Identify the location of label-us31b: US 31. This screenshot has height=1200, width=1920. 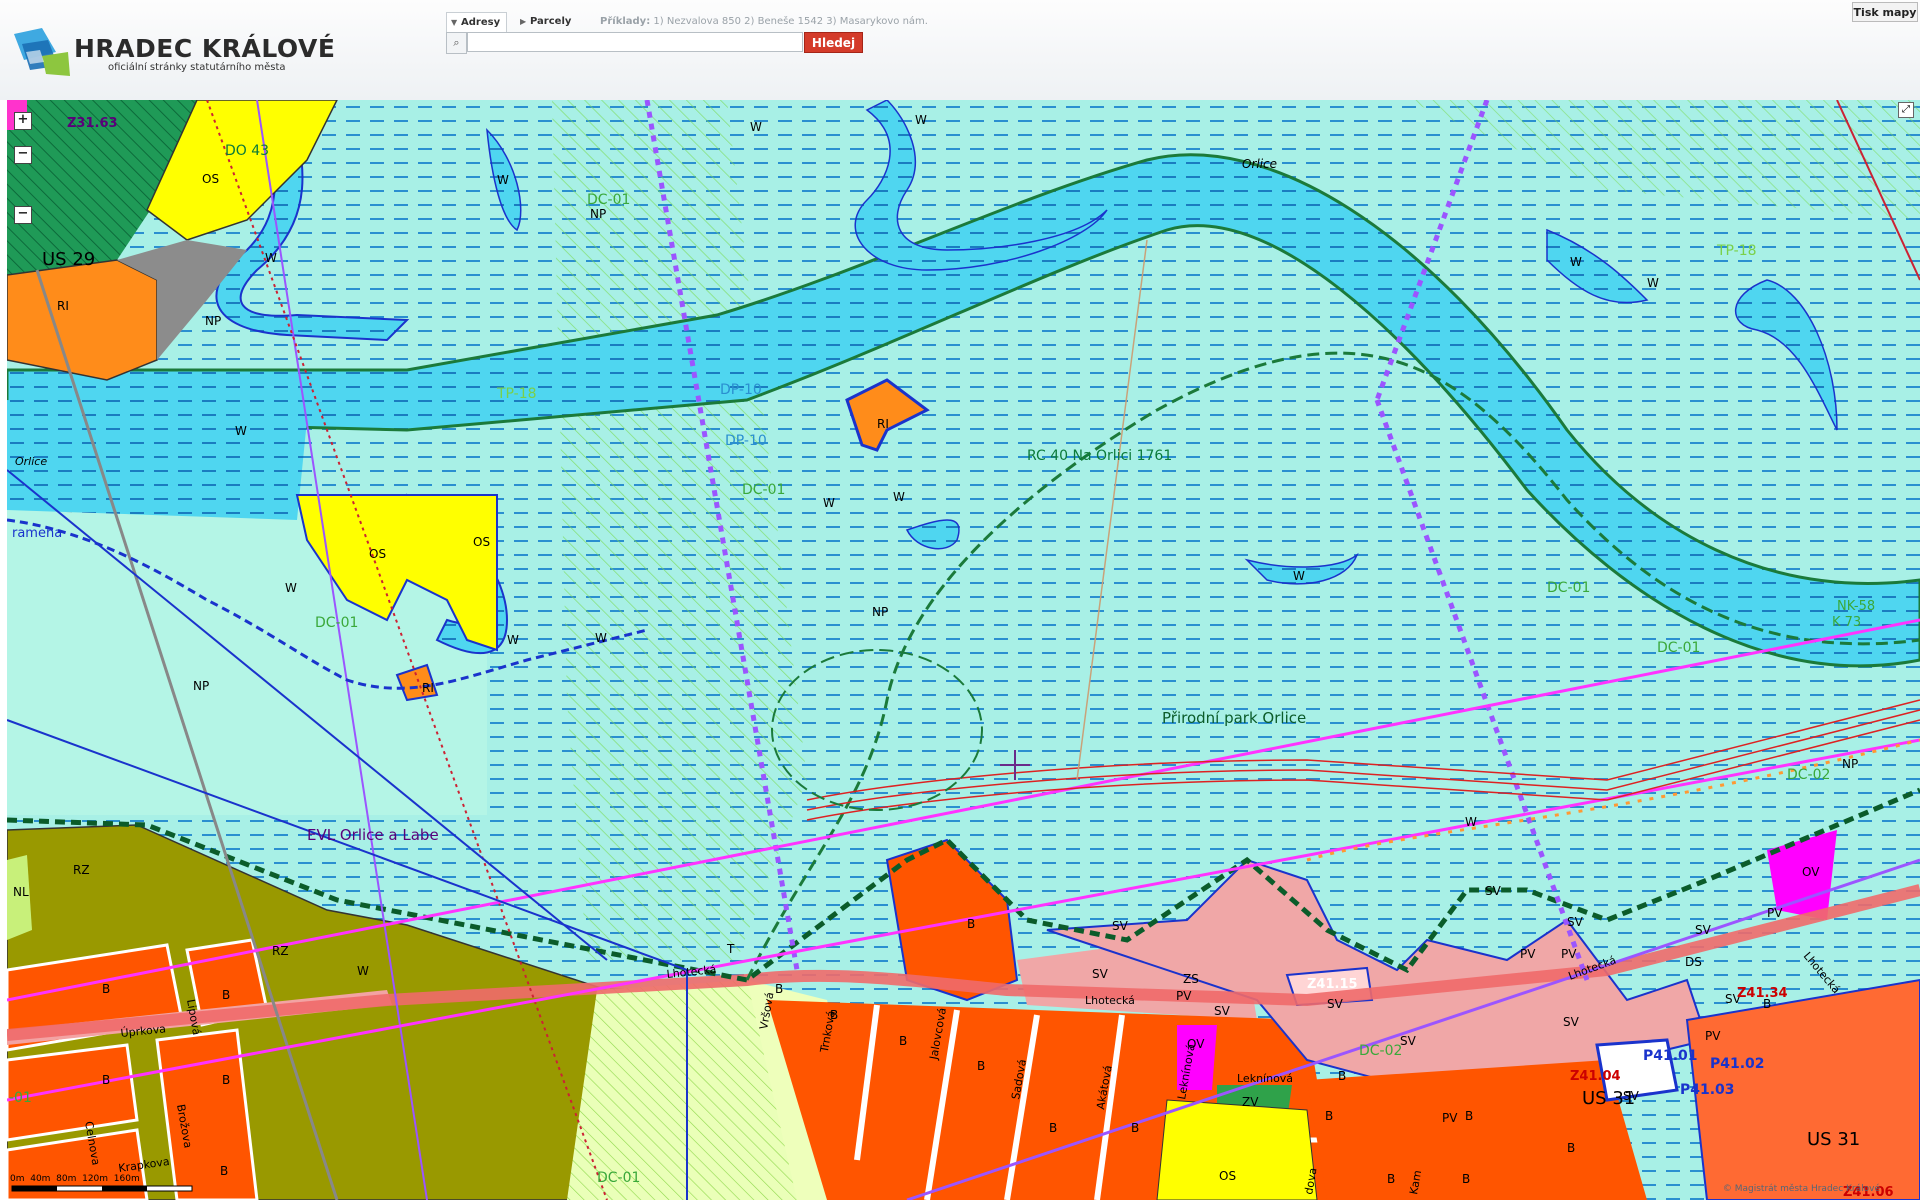
(1833, 1139).